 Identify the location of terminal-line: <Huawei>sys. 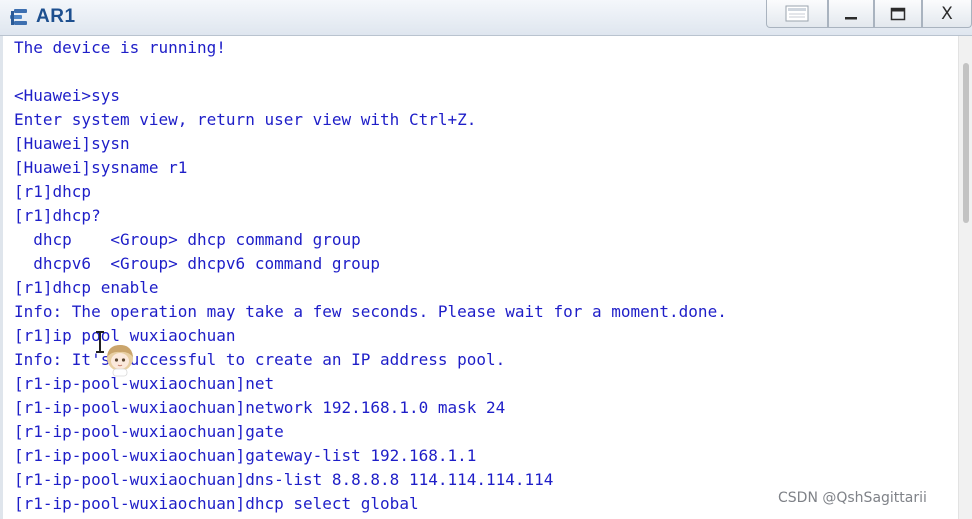
(67, 95).